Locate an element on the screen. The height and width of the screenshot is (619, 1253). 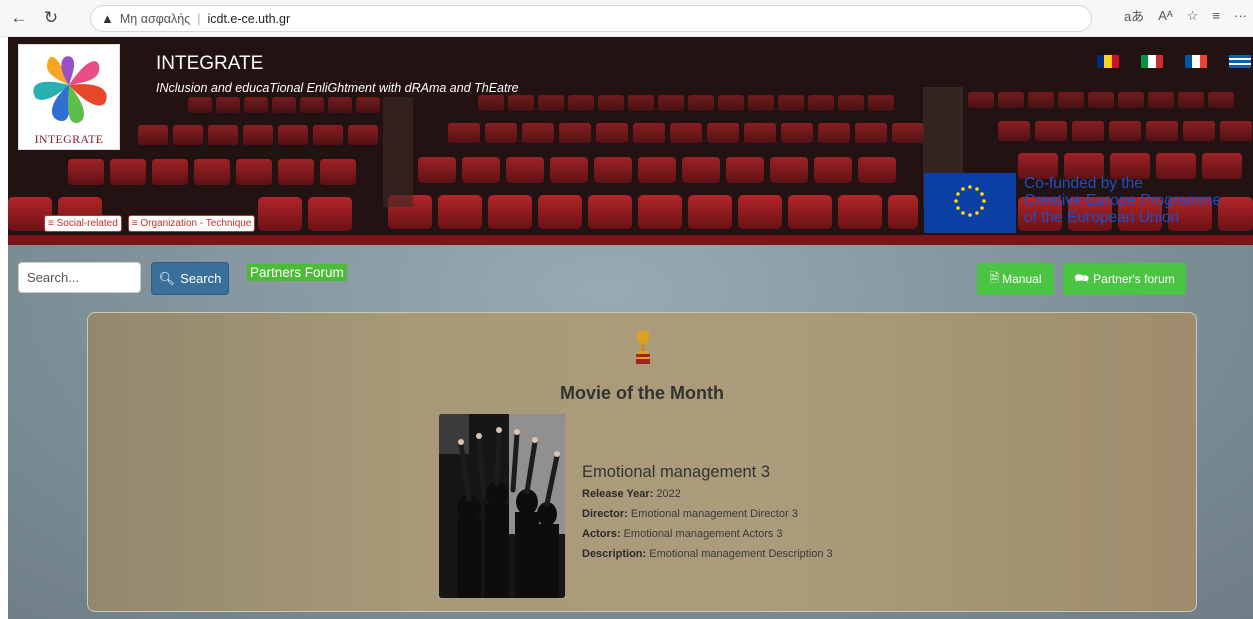
release-year-value: 2022 is located at coordinates (668, 494).